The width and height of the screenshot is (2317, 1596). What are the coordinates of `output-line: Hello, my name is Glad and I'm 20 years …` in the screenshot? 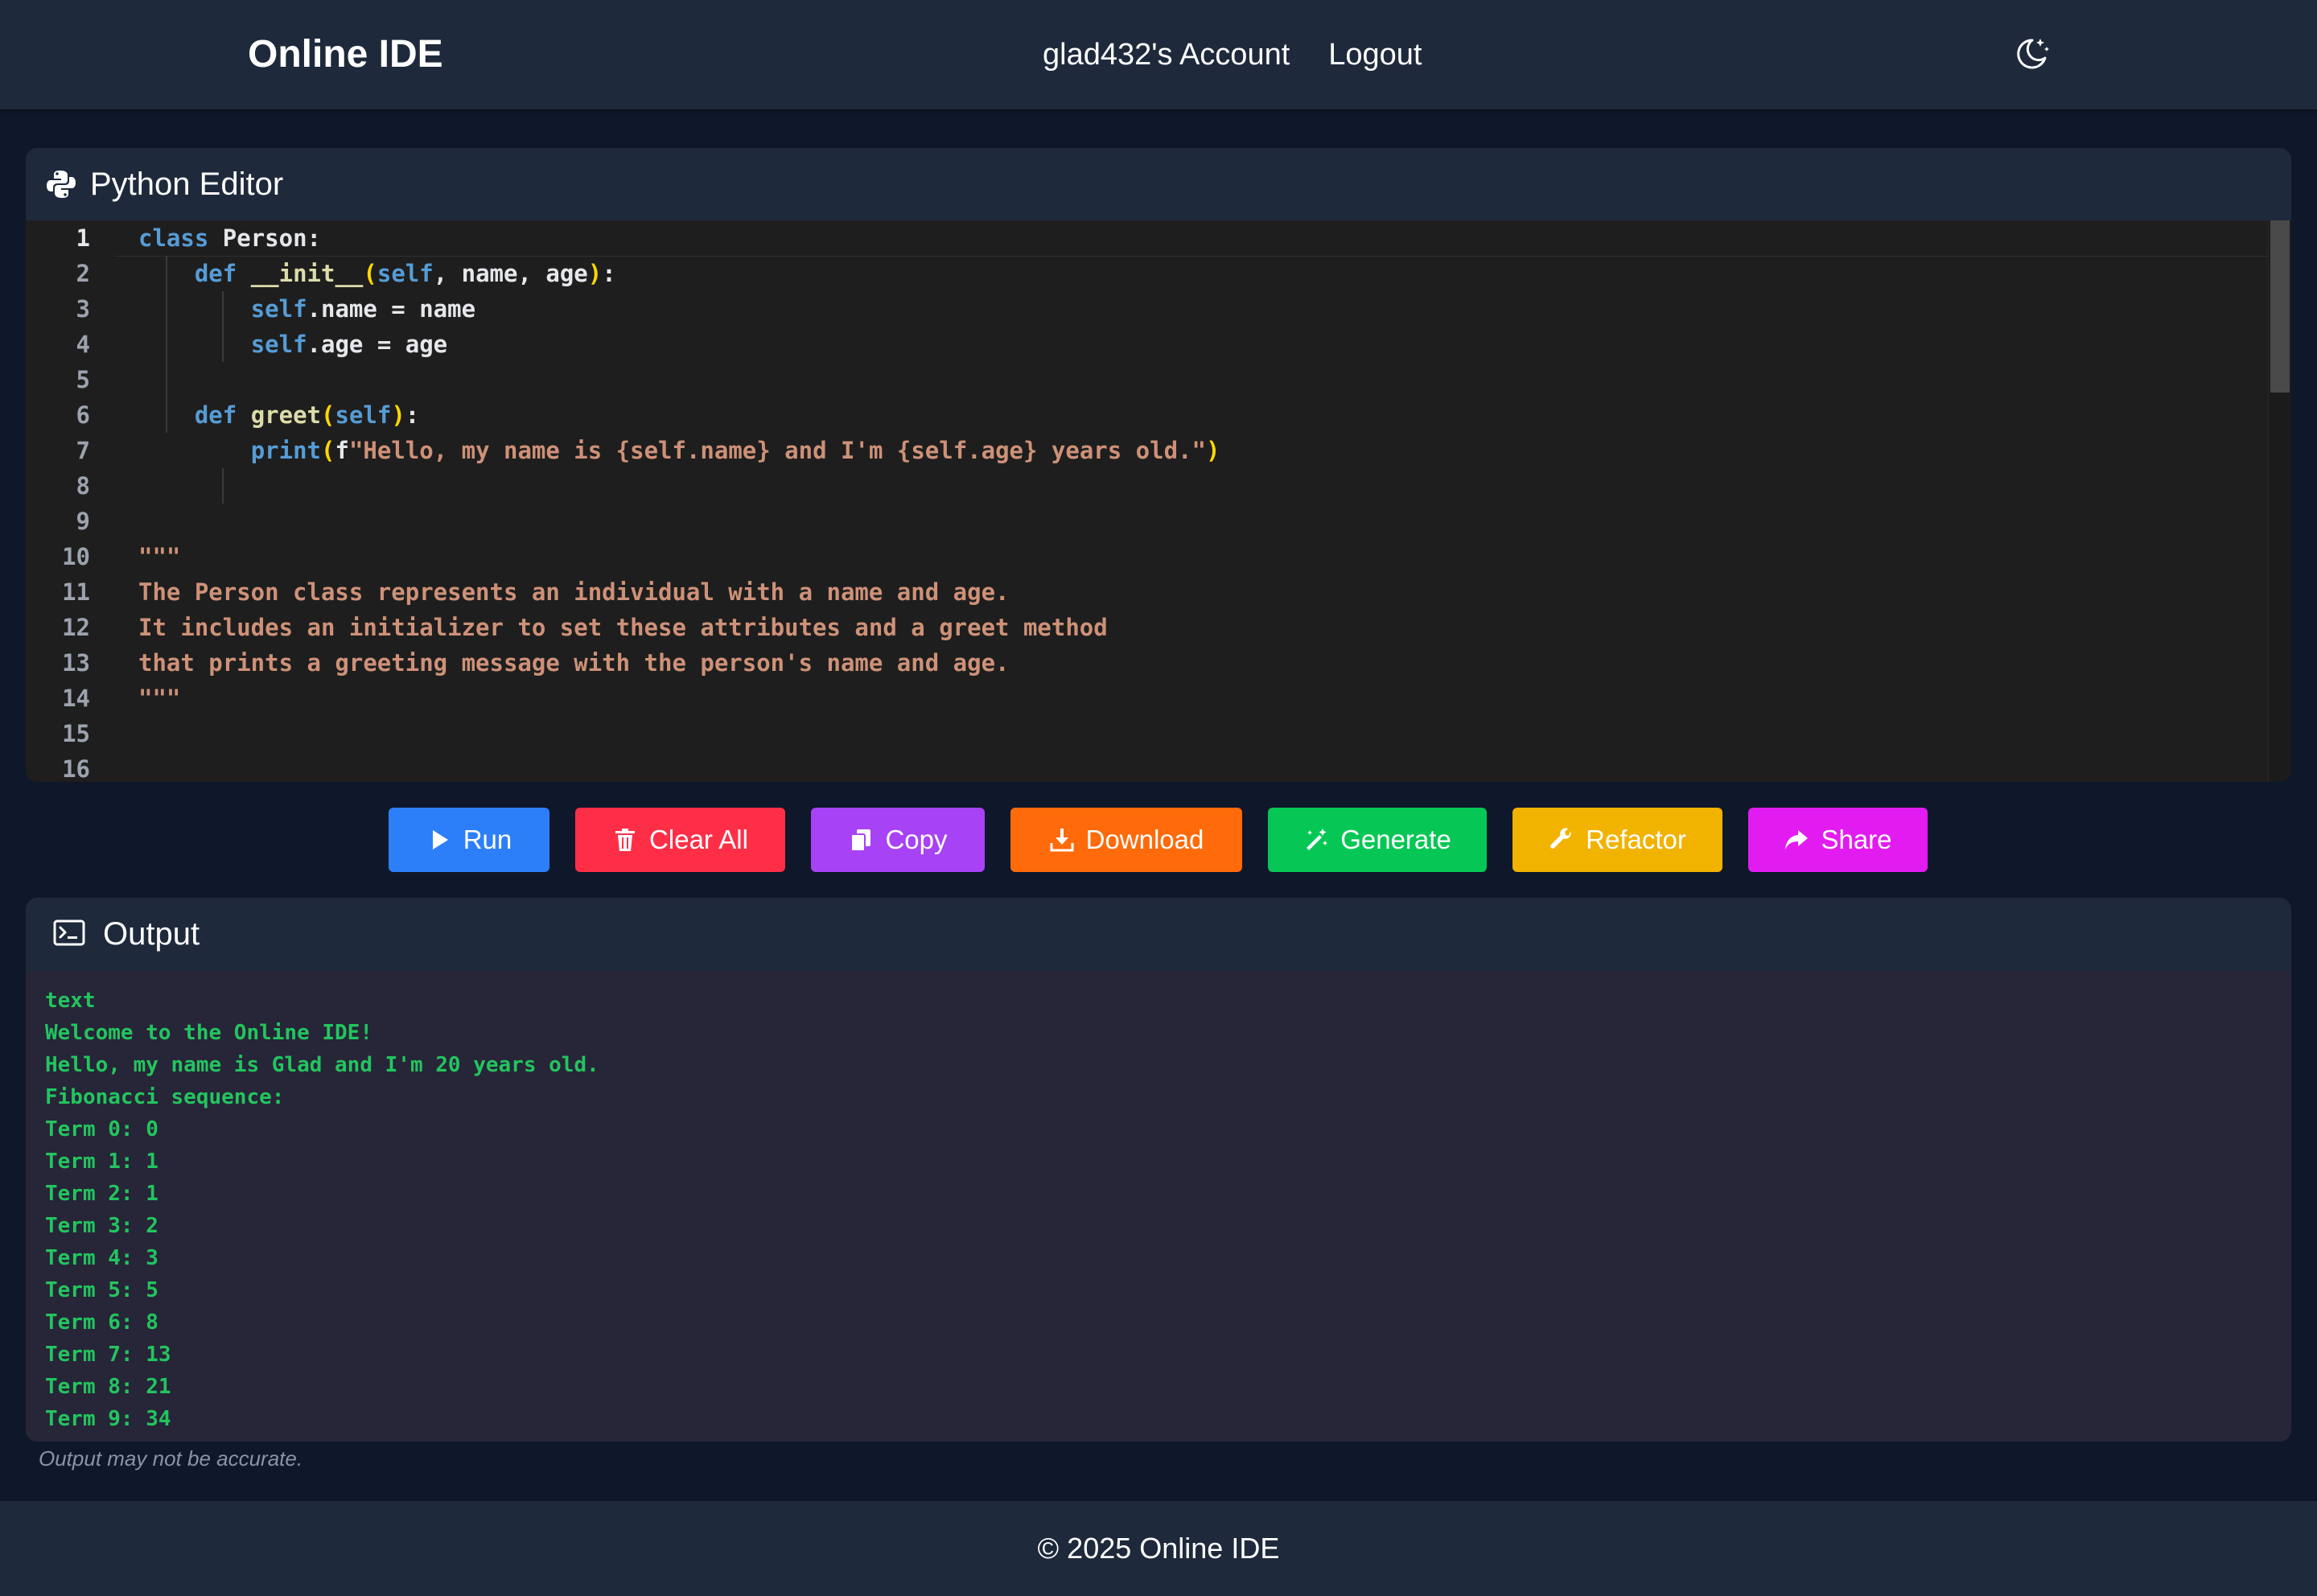 It's located at (322, 1065).